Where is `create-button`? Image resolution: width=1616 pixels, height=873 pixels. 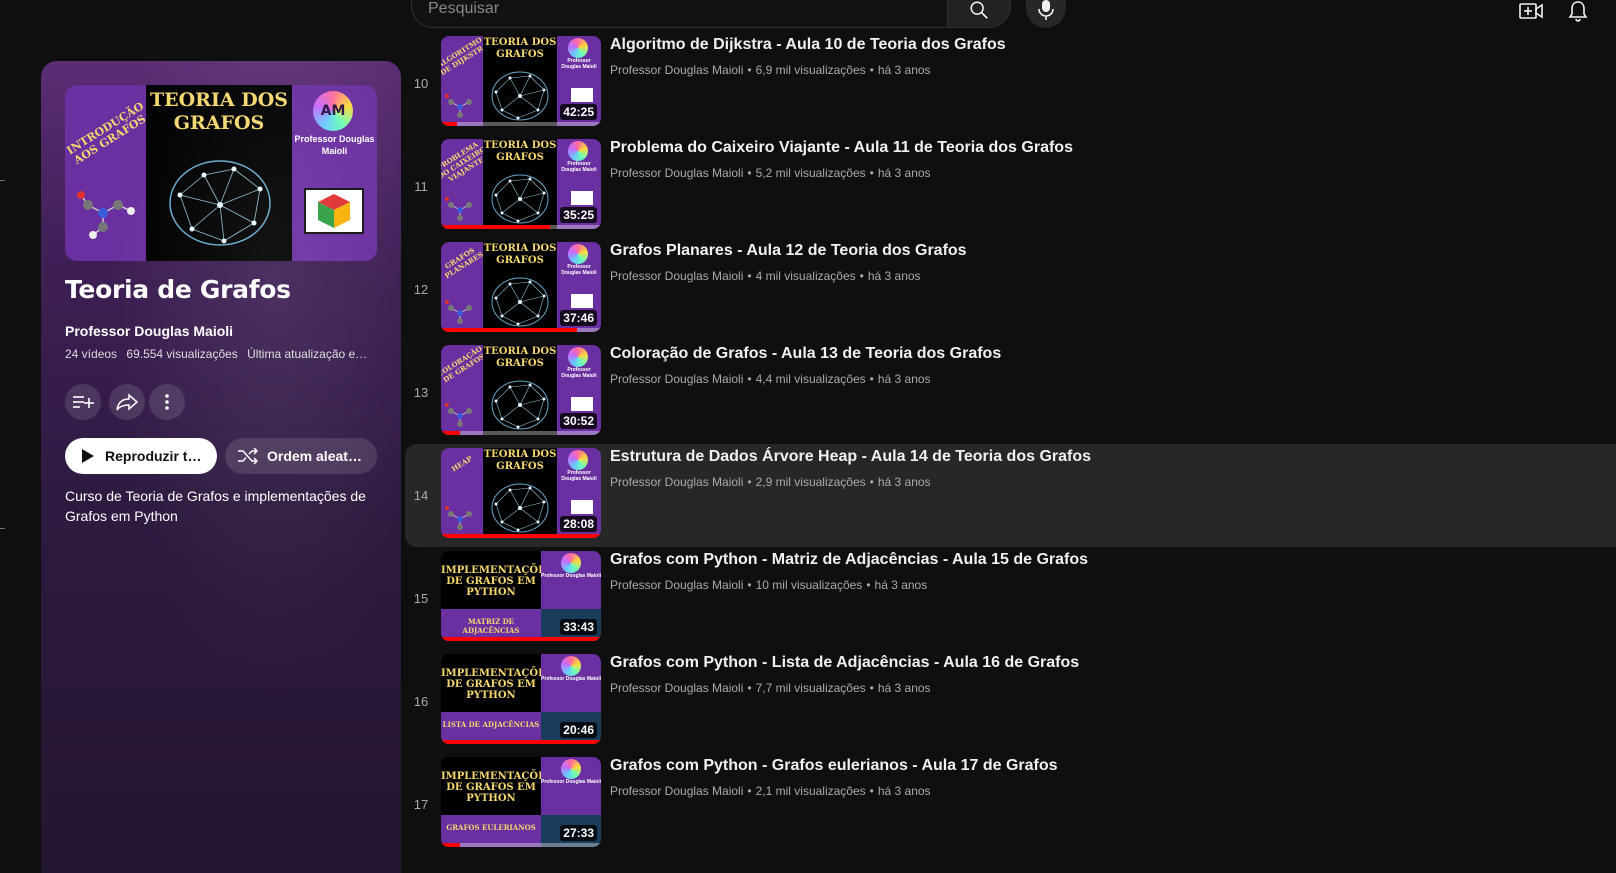 create-button is located at coordinates (1531, 11).